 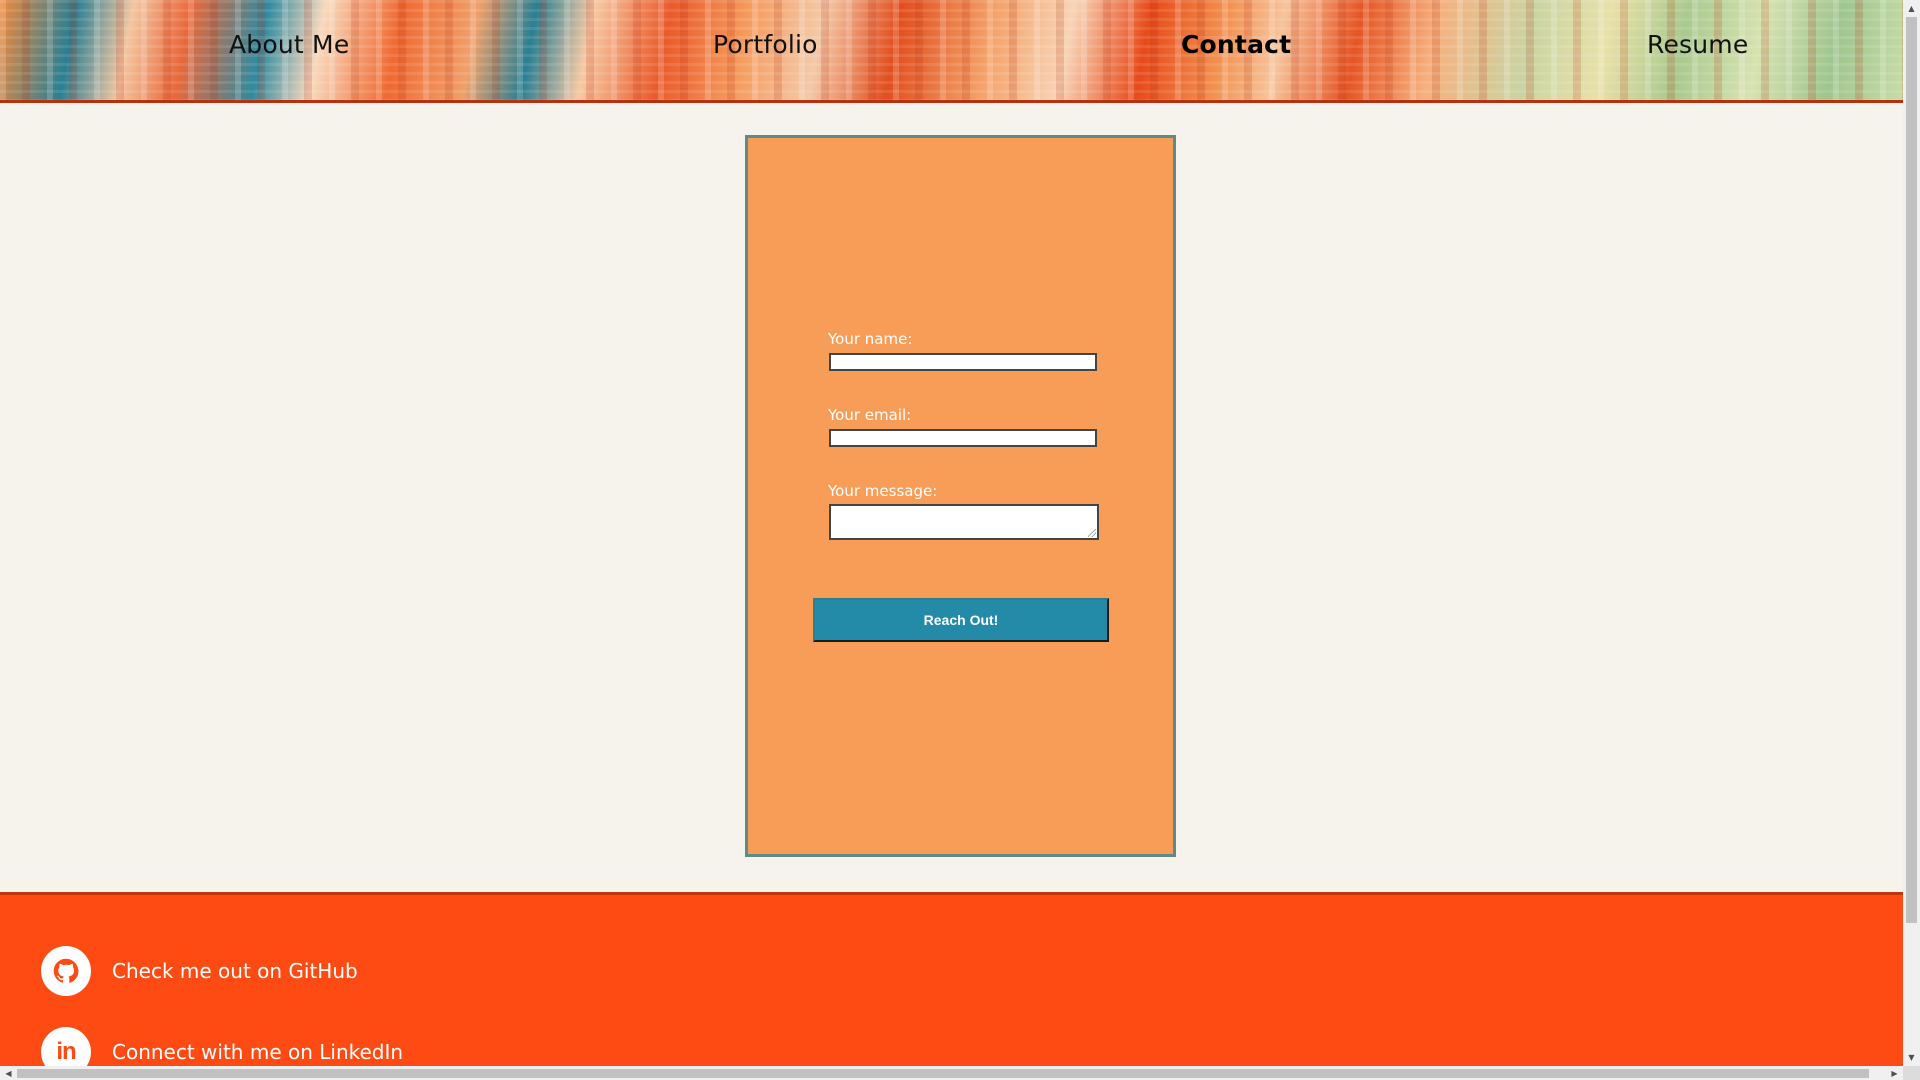 What do you see at coordinates (258, 1052) in the screenshot?
I see `linkedin-link-text: Connect with me on LinkedIn` at bounding box center [258, 1052].